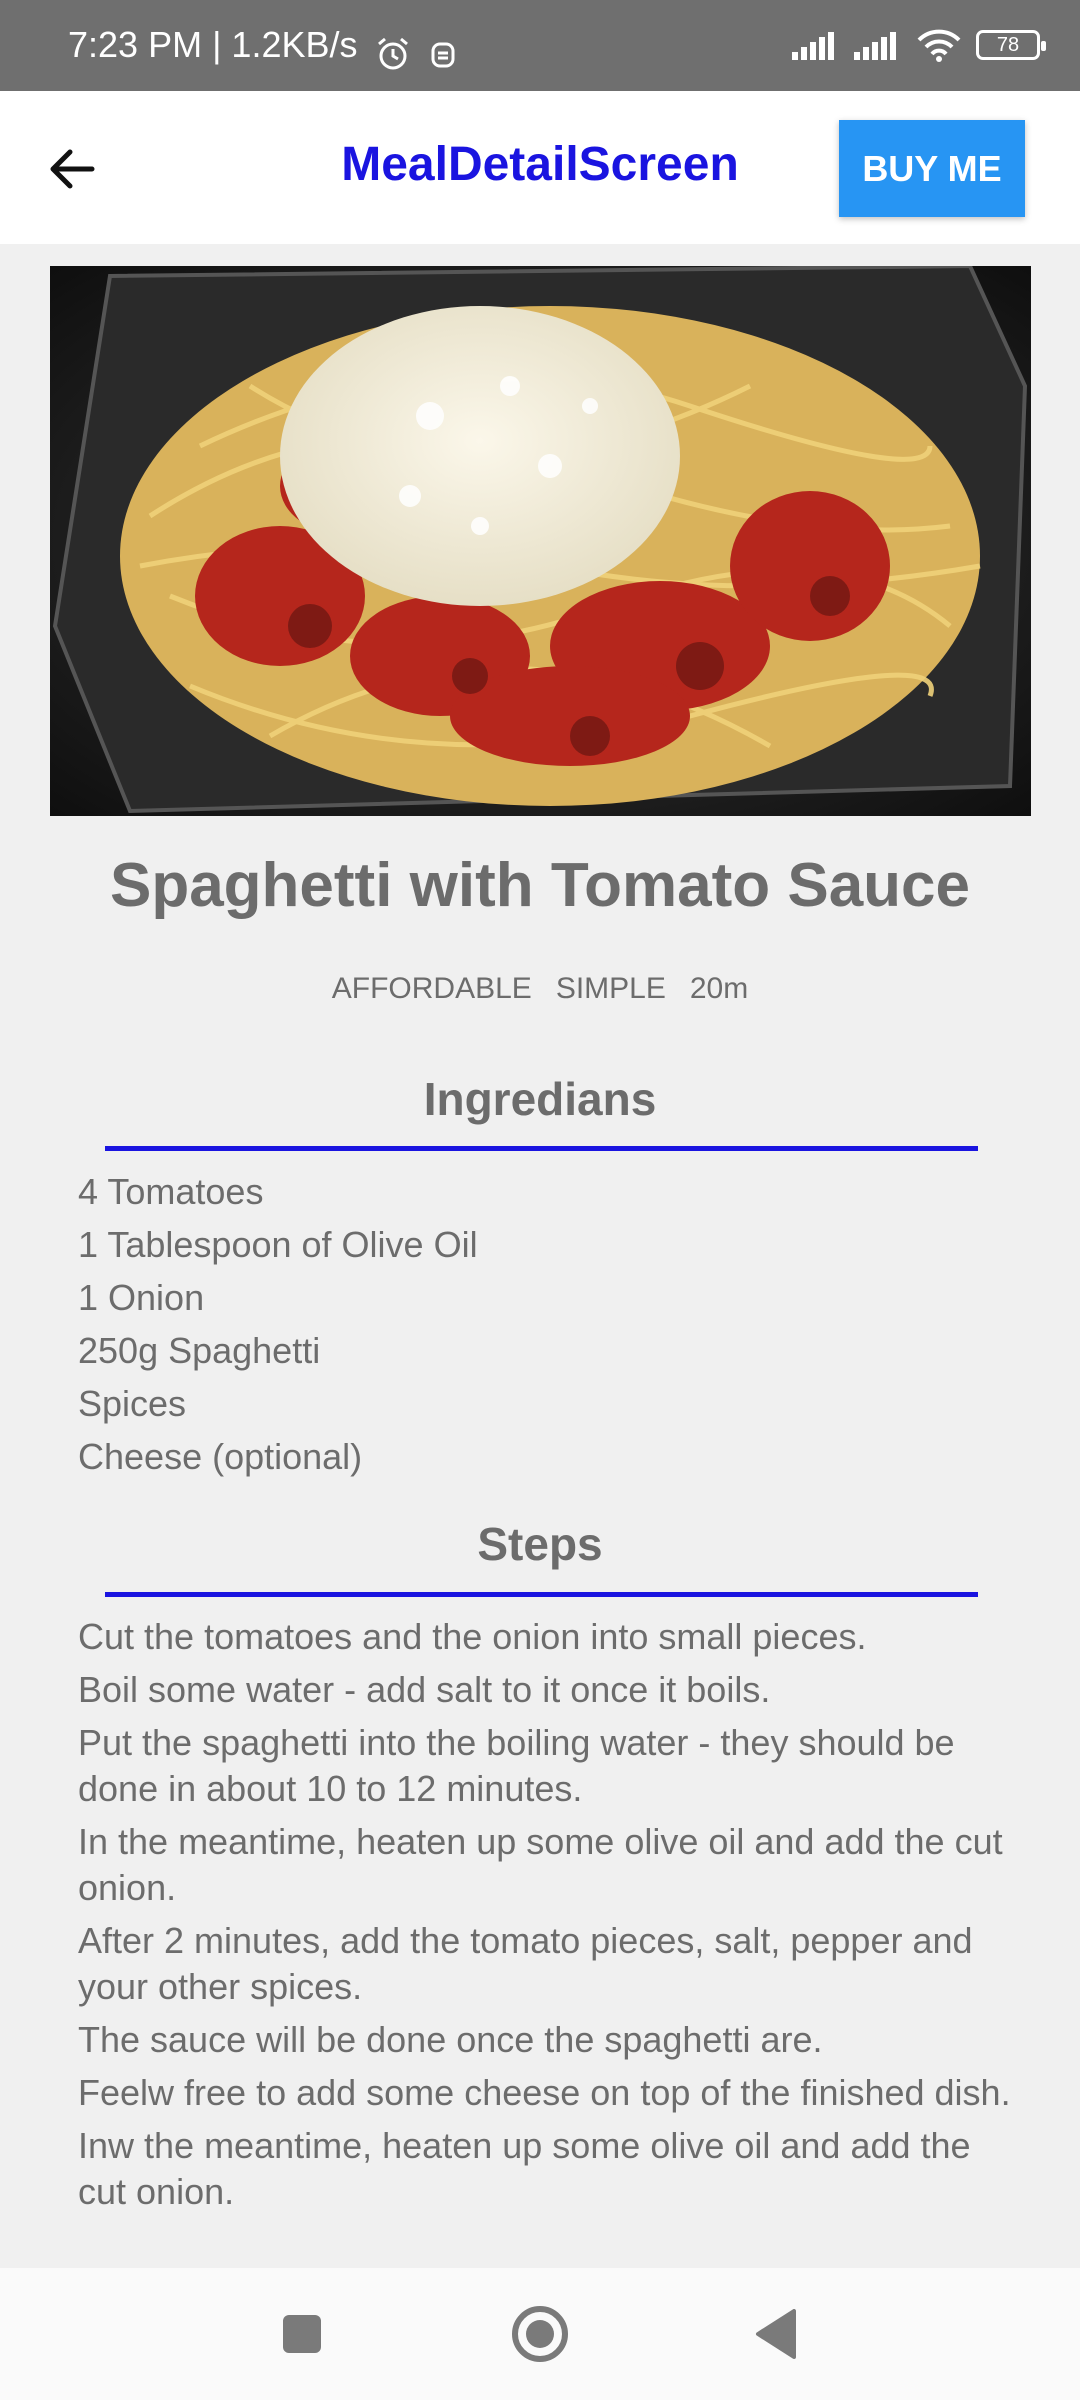 The width and height of the screenshot is (1080, 2400). What do you see at coordinates (393, 53) in the screenshot?
I see `alarm-icon` at bounding box center [393, 53].